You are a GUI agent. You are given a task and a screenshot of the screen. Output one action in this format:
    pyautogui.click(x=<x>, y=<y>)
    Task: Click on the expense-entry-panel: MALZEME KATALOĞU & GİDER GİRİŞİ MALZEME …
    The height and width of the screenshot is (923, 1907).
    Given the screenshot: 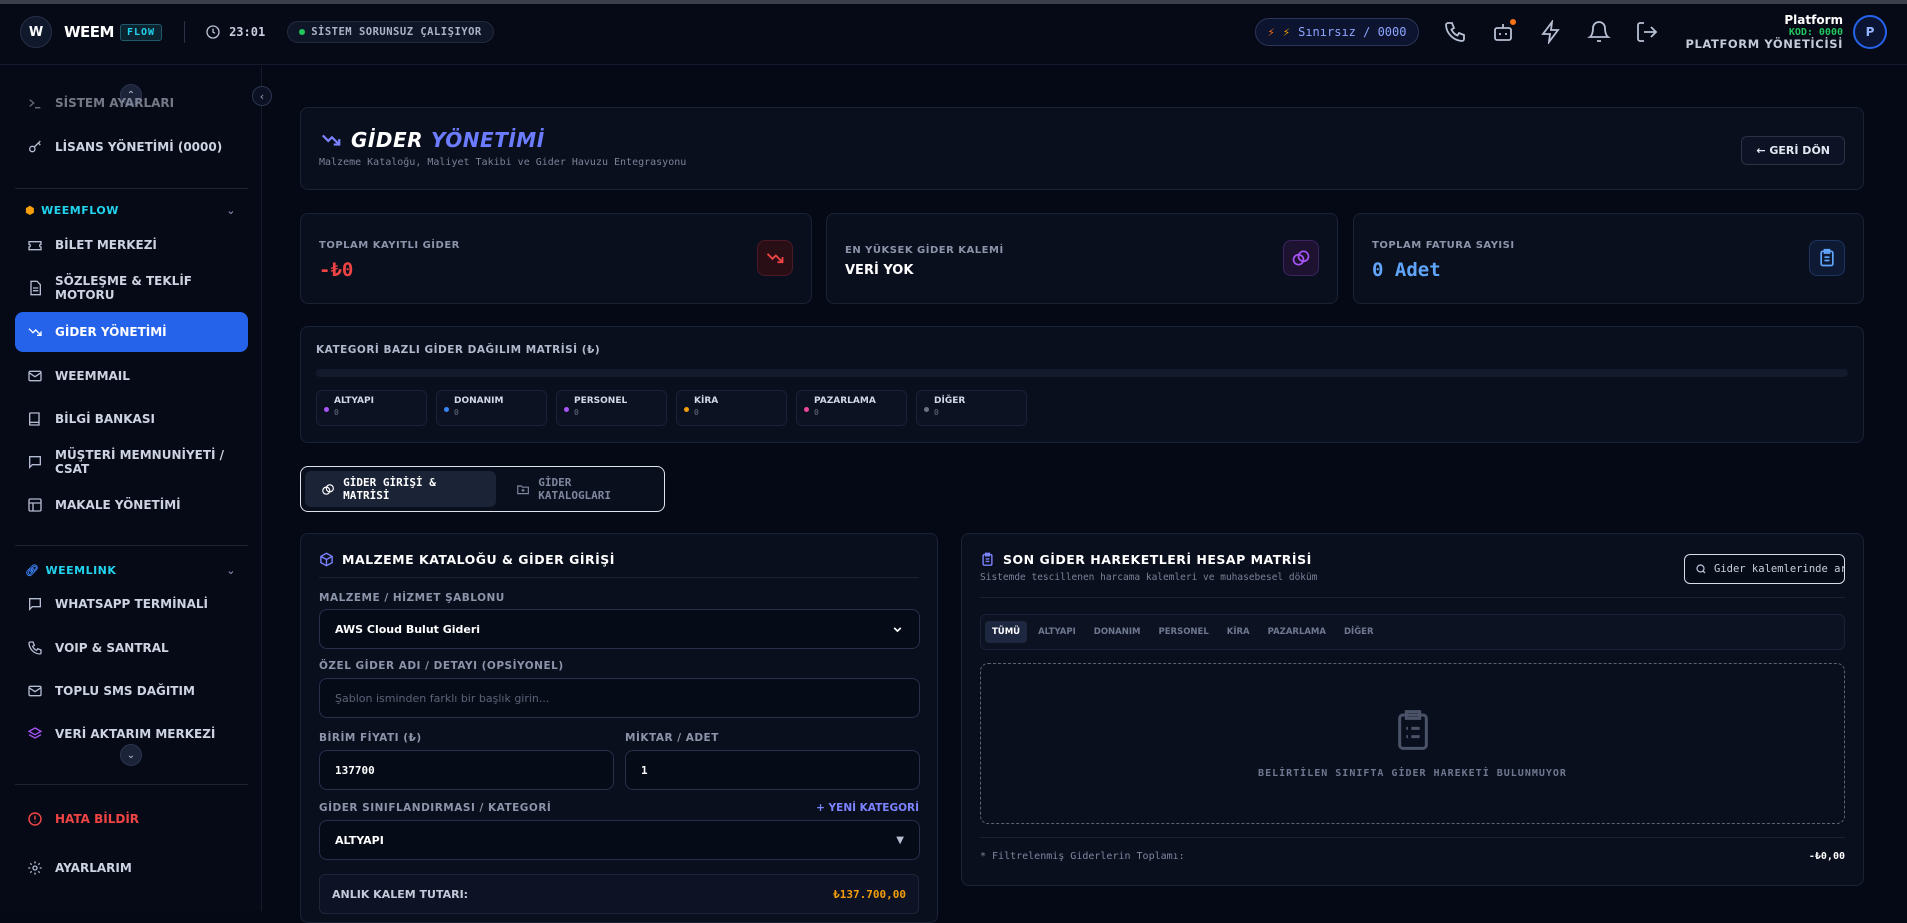 What is the action you would take?
    pyautogui.click(x=619, y=728)
    